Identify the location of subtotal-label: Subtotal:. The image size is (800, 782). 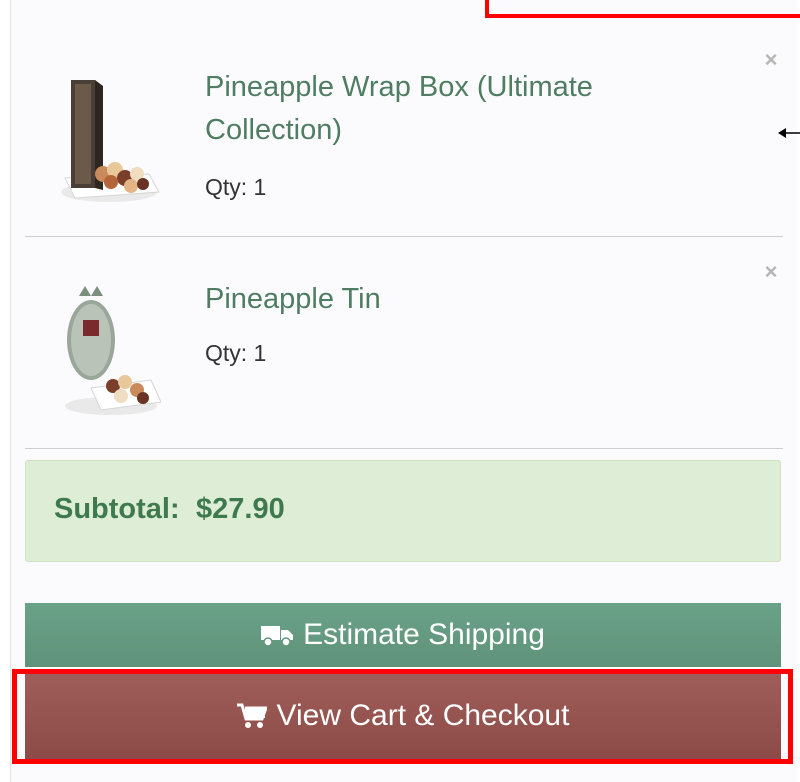
(117, 509).